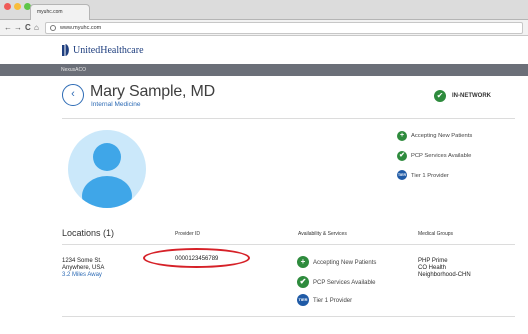 This screenshot has width=528, height=334. What do you see at coordinates (108, 50) in the screenshot?
I see `brand-logo-text: UnitedHealthcare` at bounding box center [108, 50].